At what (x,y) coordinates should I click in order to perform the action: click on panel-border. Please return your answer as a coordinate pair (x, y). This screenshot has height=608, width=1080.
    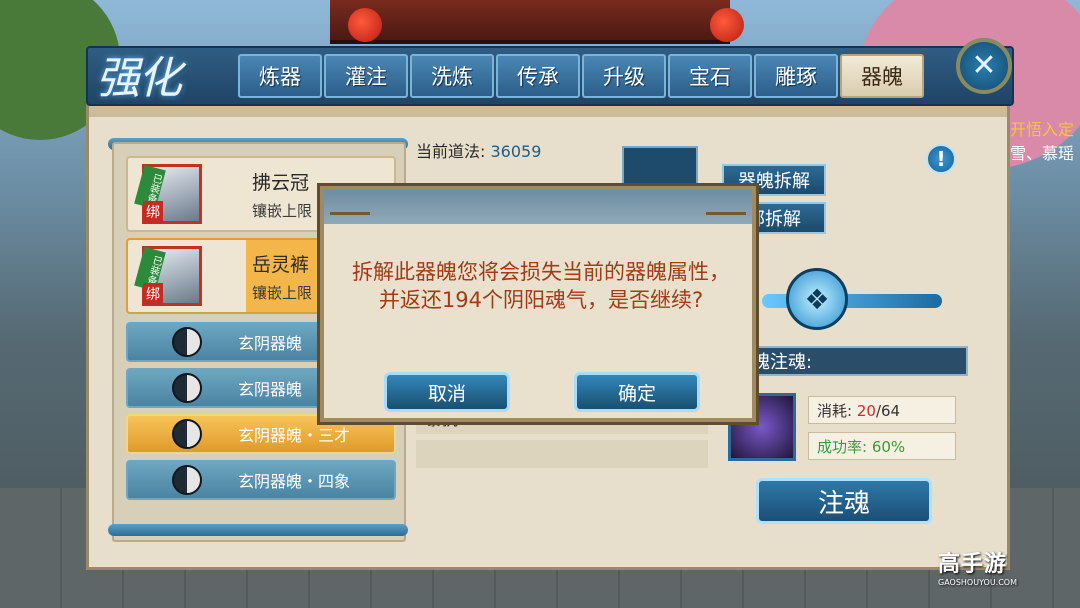
    Looking at the image, I should click on (548, 111).